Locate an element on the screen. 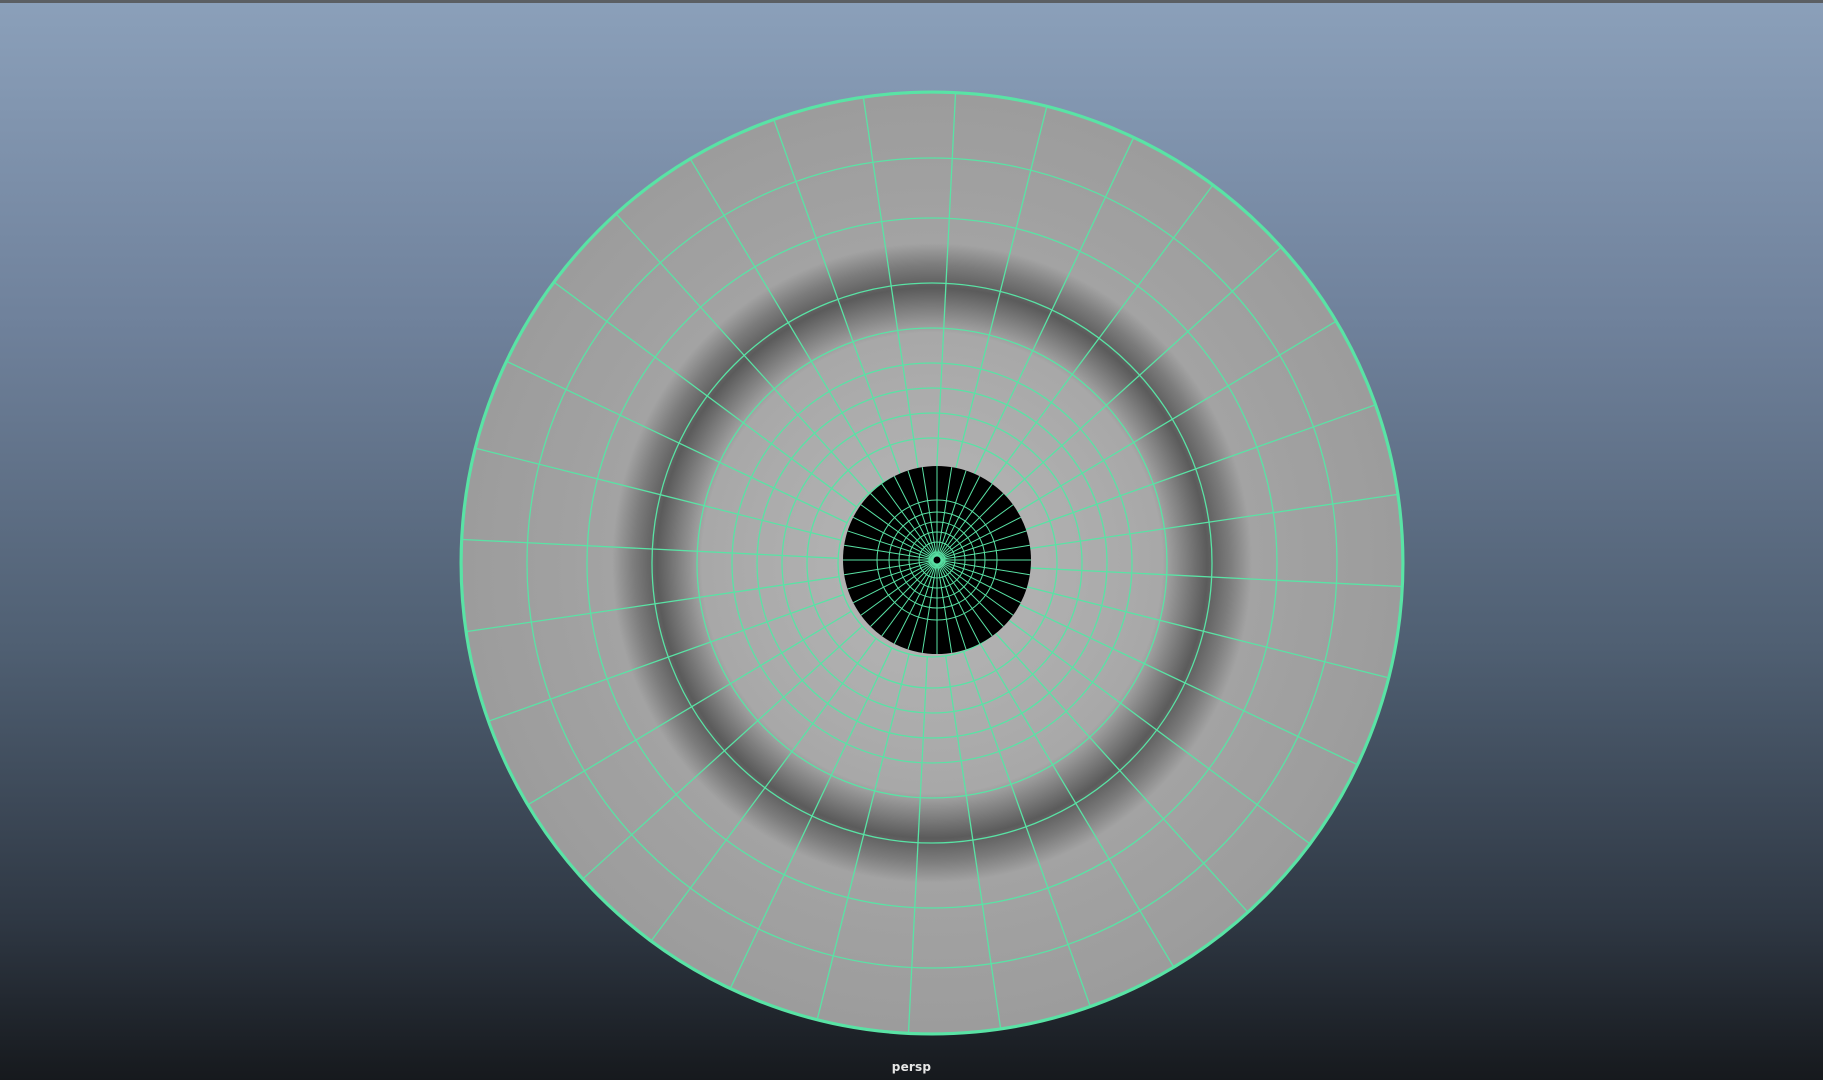 The height and width of the screenshot is (1080, 1823). camera-name-label: persp is located at coordinates (911, 1067).